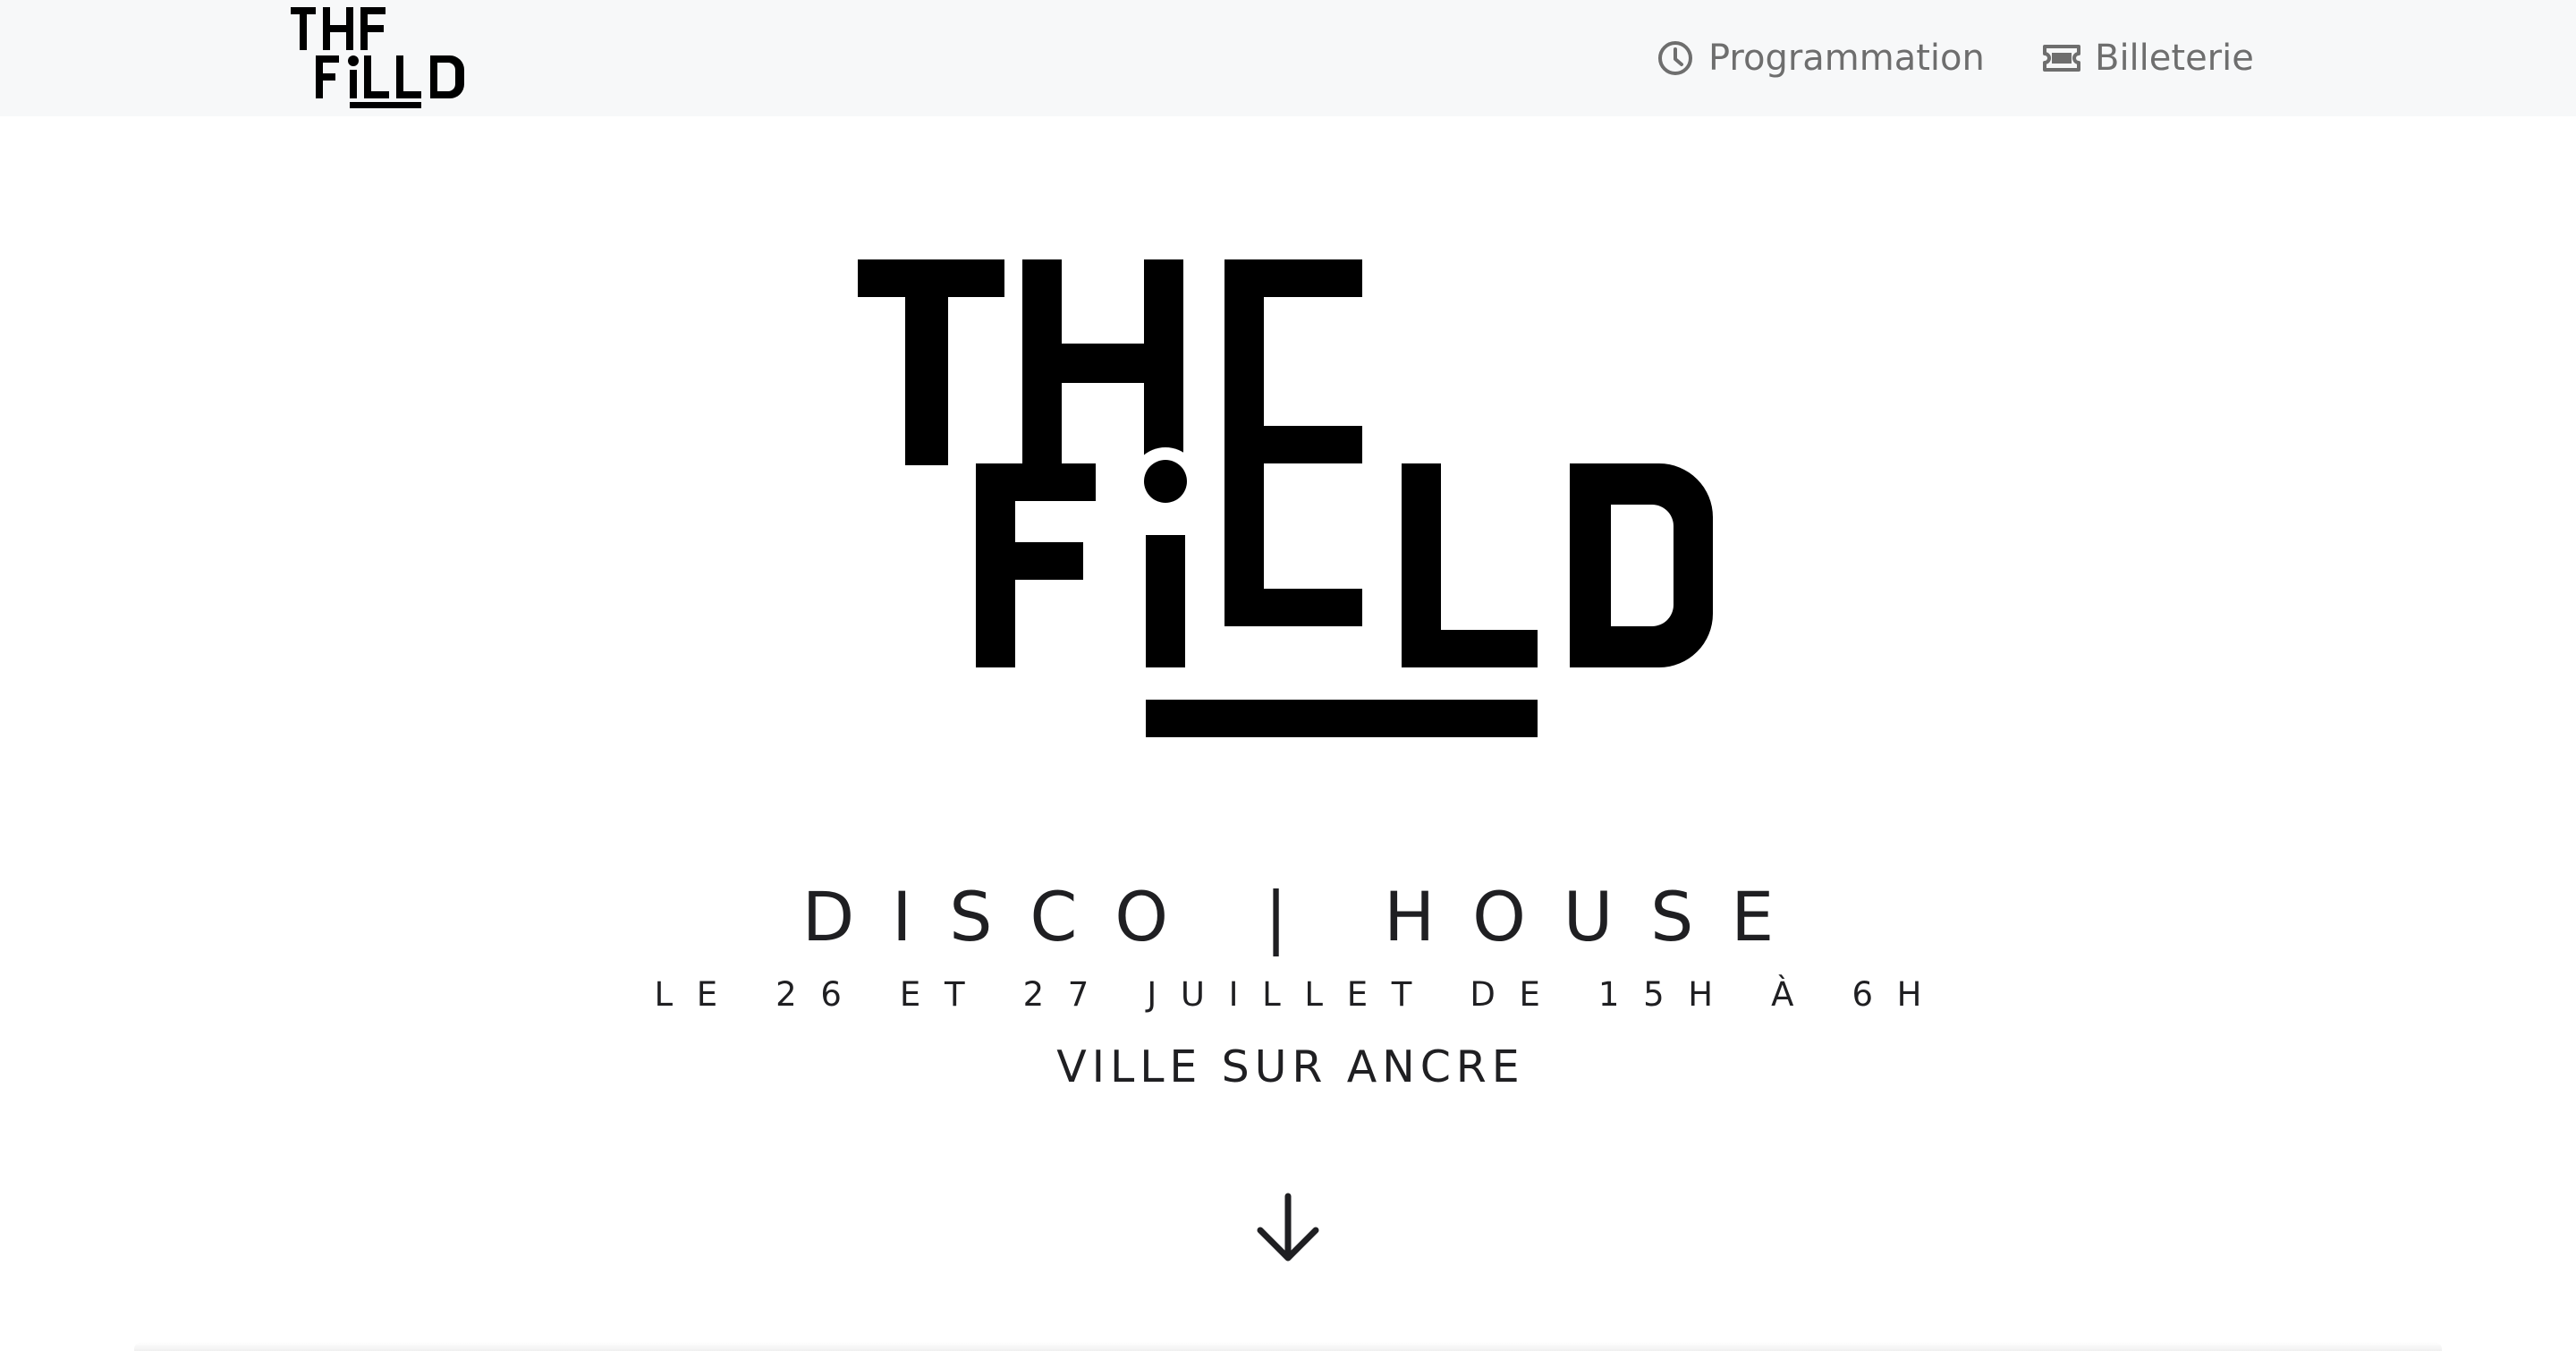  Describe the element at coordinates (1300, 994) in the screenshot. I see `event-dates: LE 26 ET 27 JUILLET DE 15H À 6H` at that location.